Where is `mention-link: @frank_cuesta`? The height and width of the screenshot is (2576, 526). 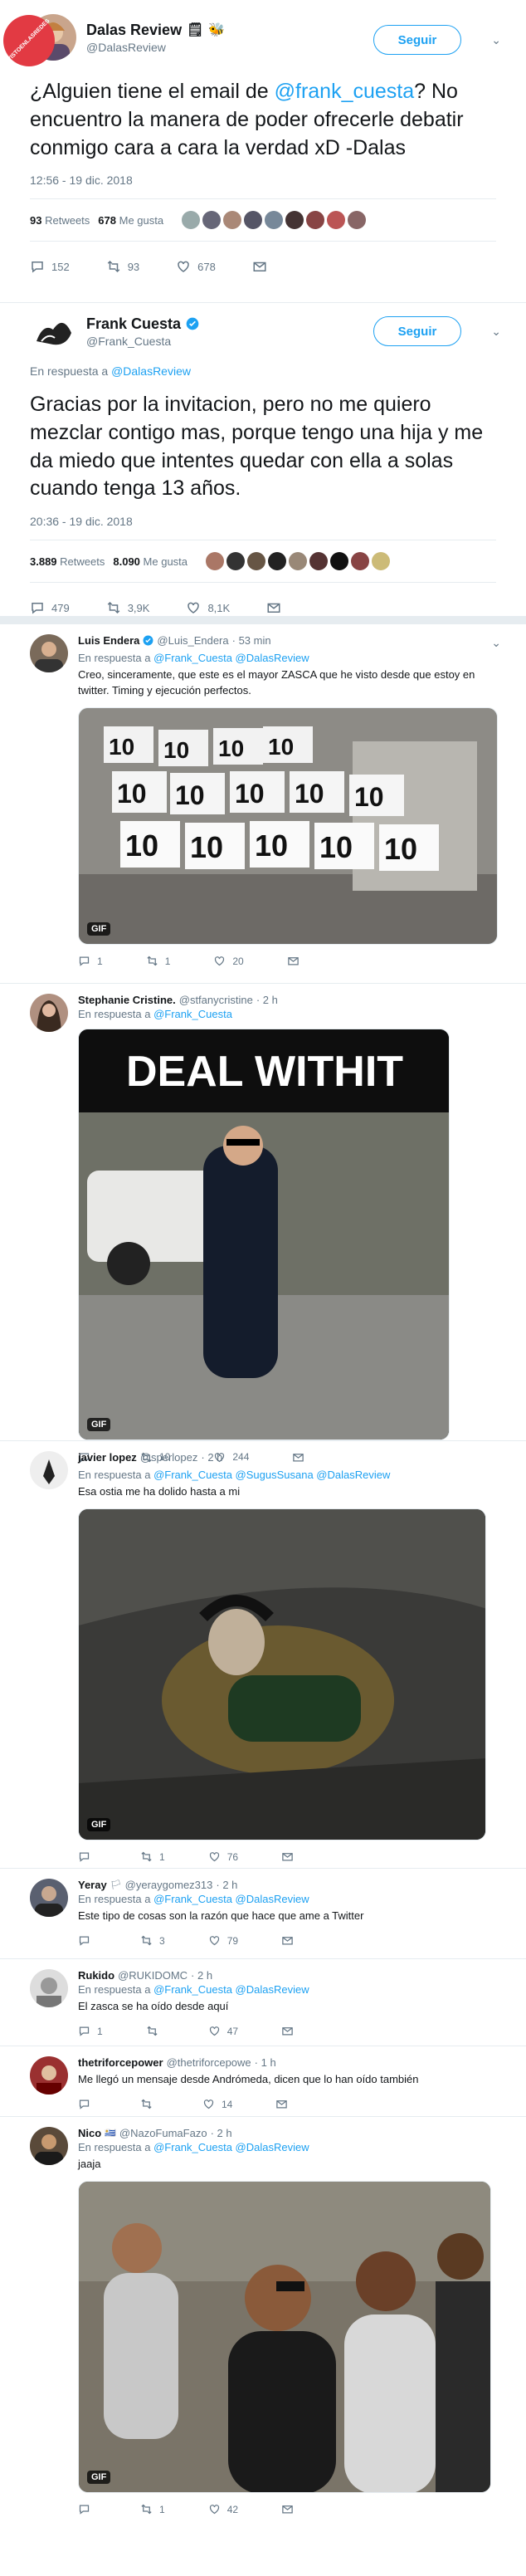
mention-link: @frank_cuesta is located at coordinates (345, 91).